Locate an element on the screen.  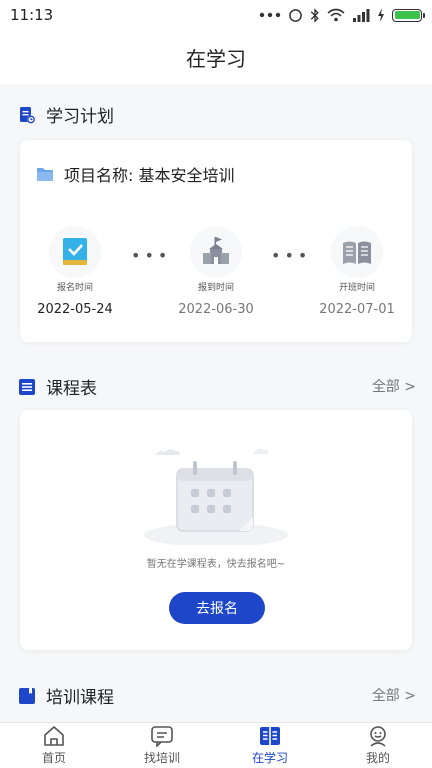
bluetooth-icon is located at coordinates (314, 15).